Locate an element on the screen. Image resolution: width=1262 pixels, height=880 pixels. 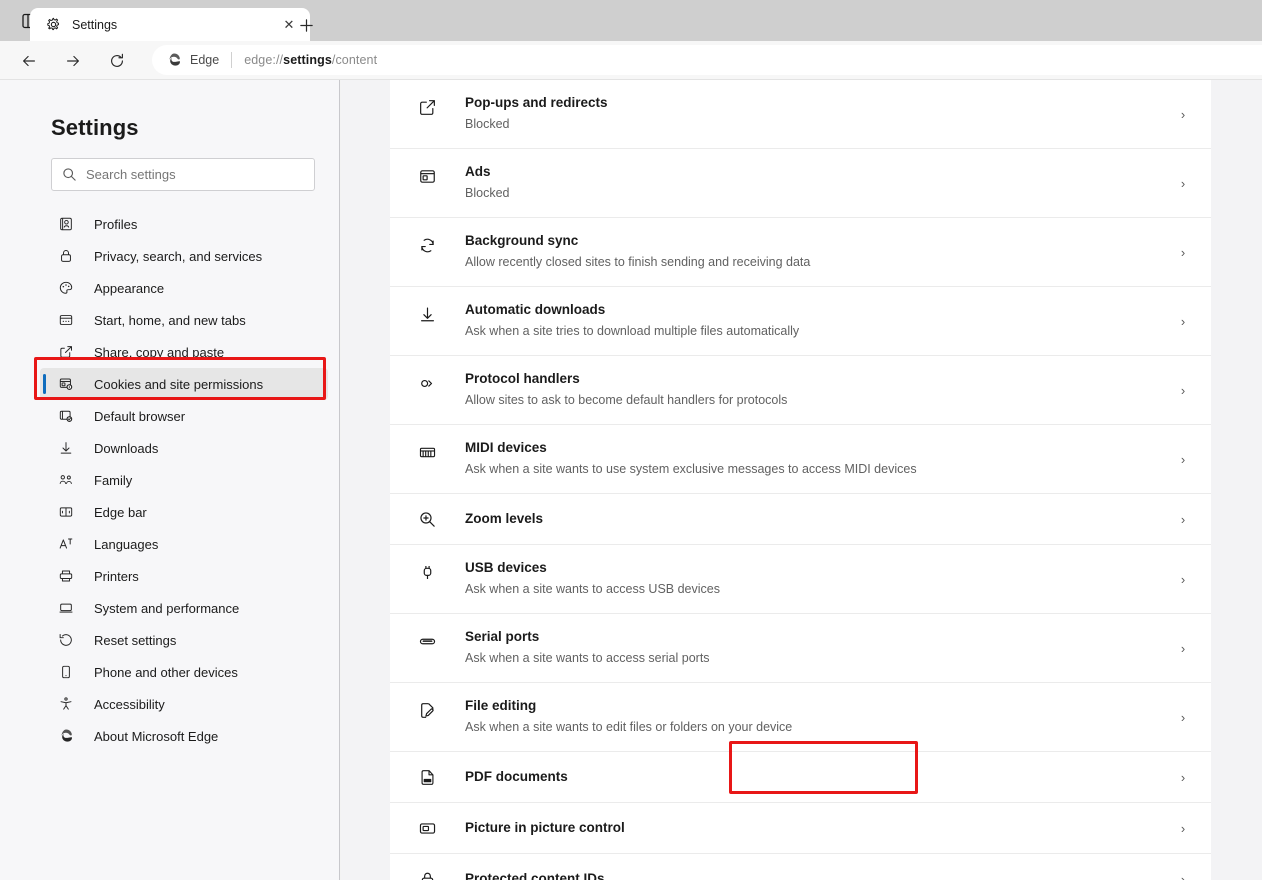
sidebar-item-label: System and performance is located at coordinates (167, 608).